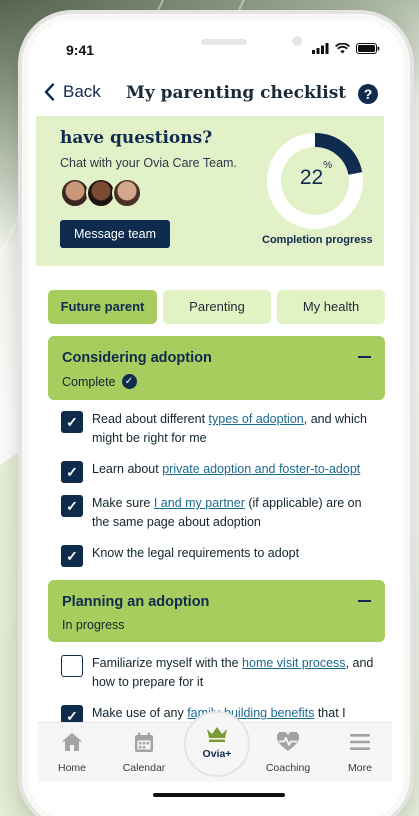 This screenshot has width=419, height=816. I want to click on back-label: Back, so click(82, 91).